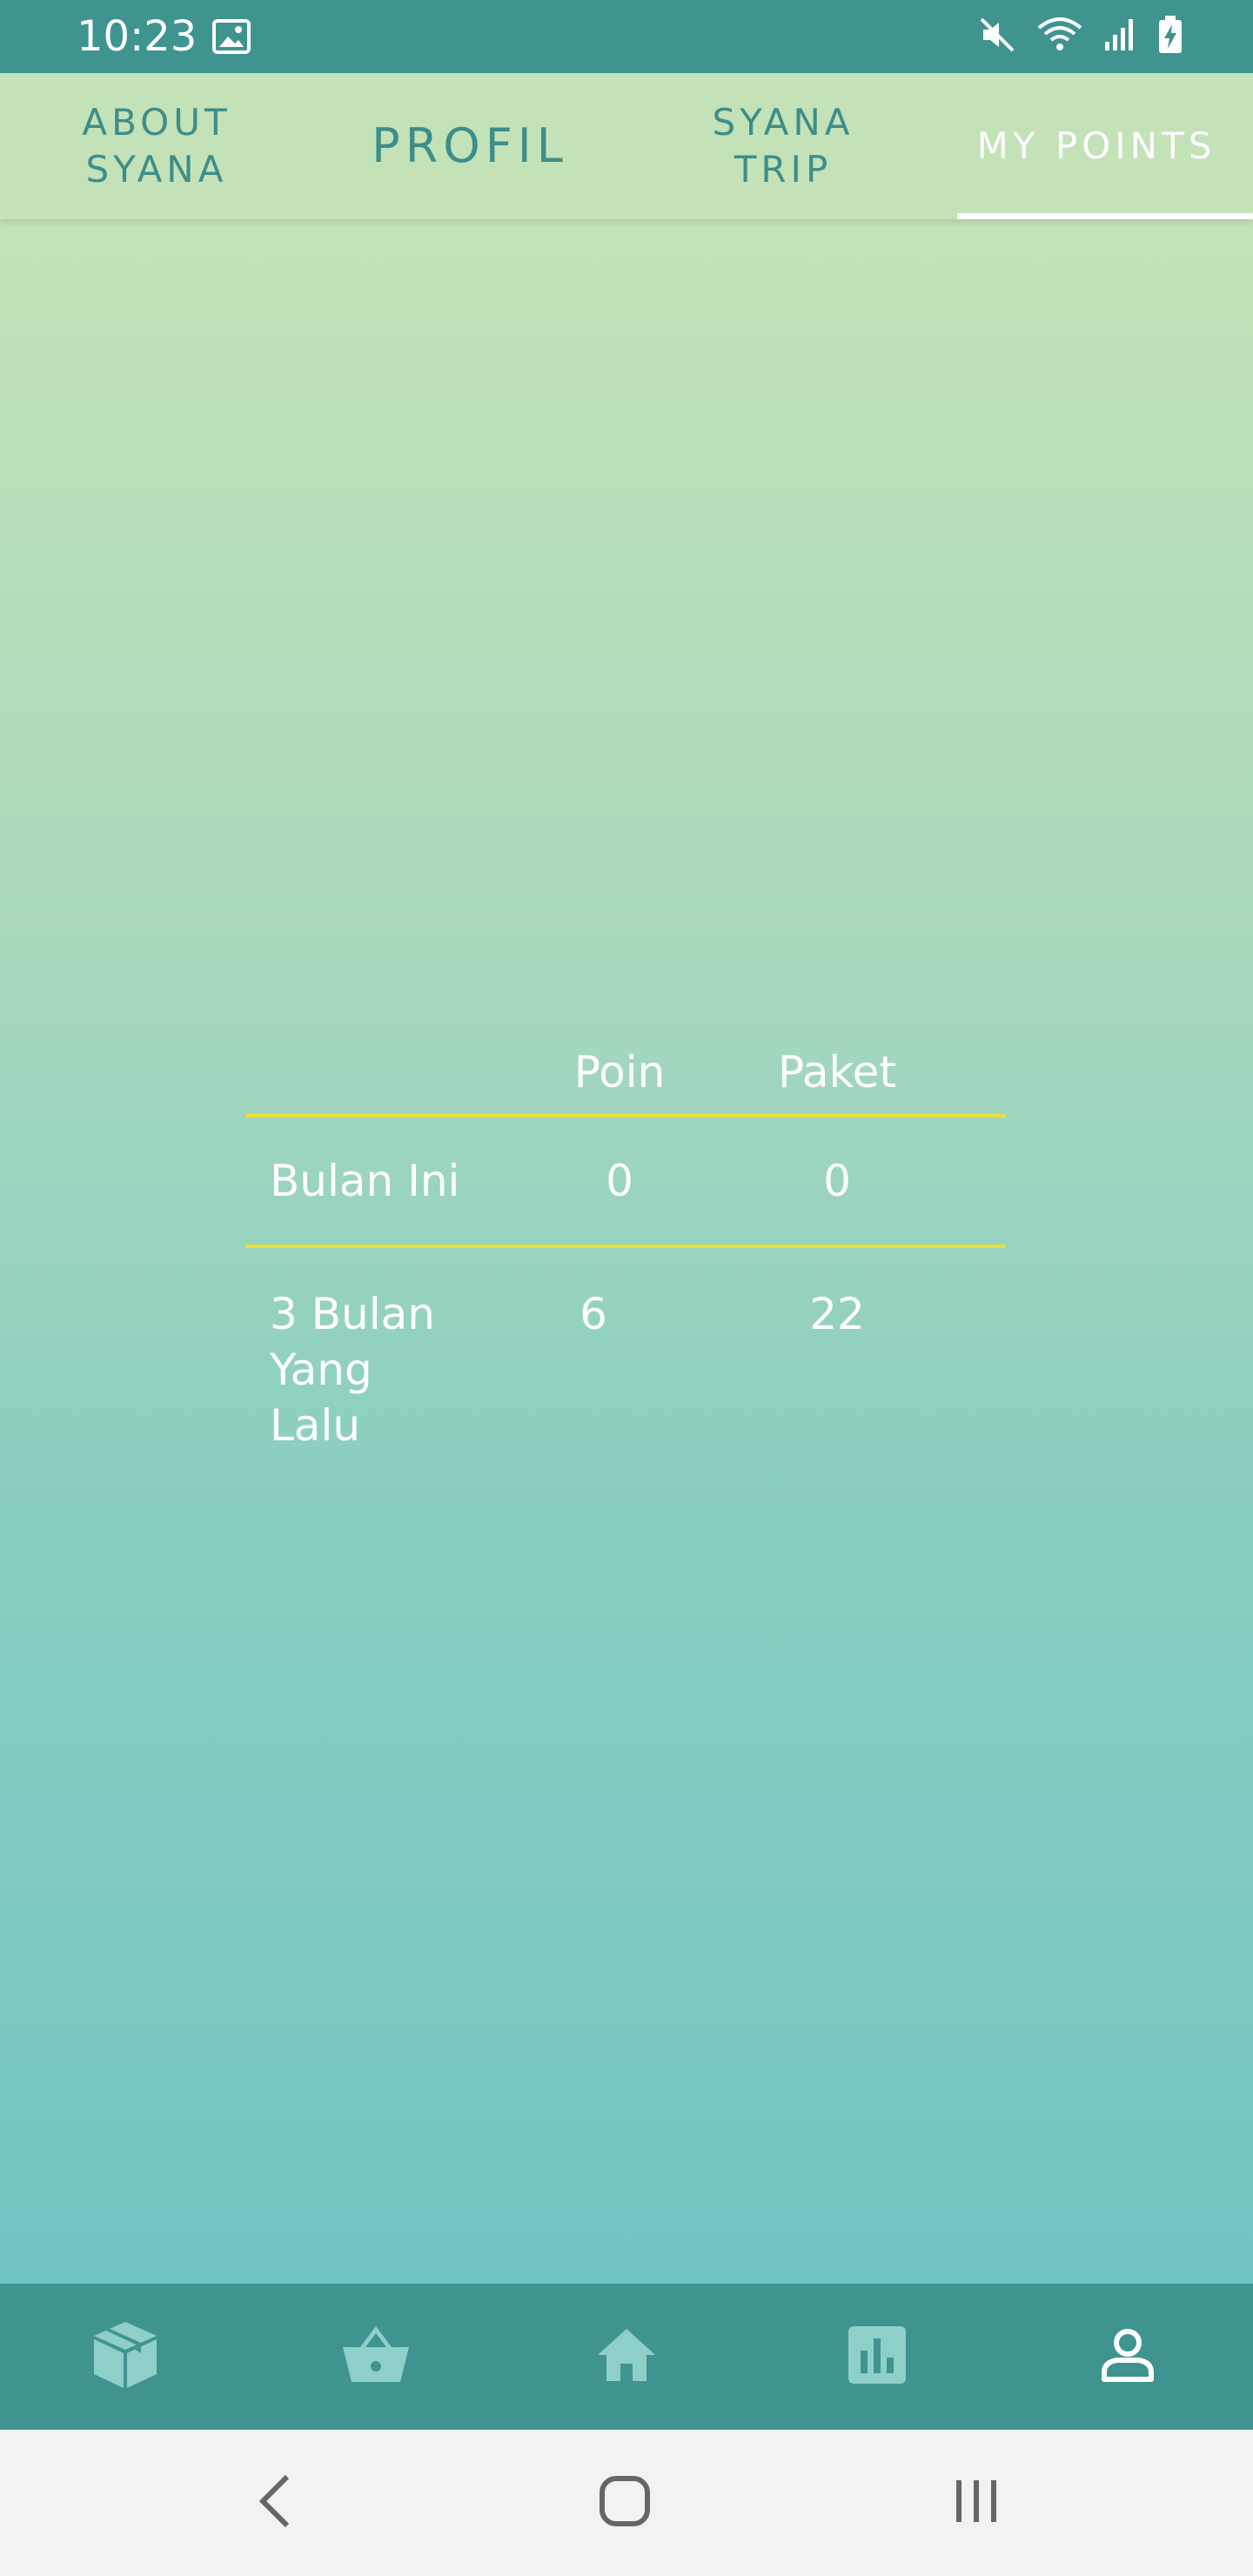 The image size is (1253, 2576). I want to click on system-back-button, so click(275, 2503).